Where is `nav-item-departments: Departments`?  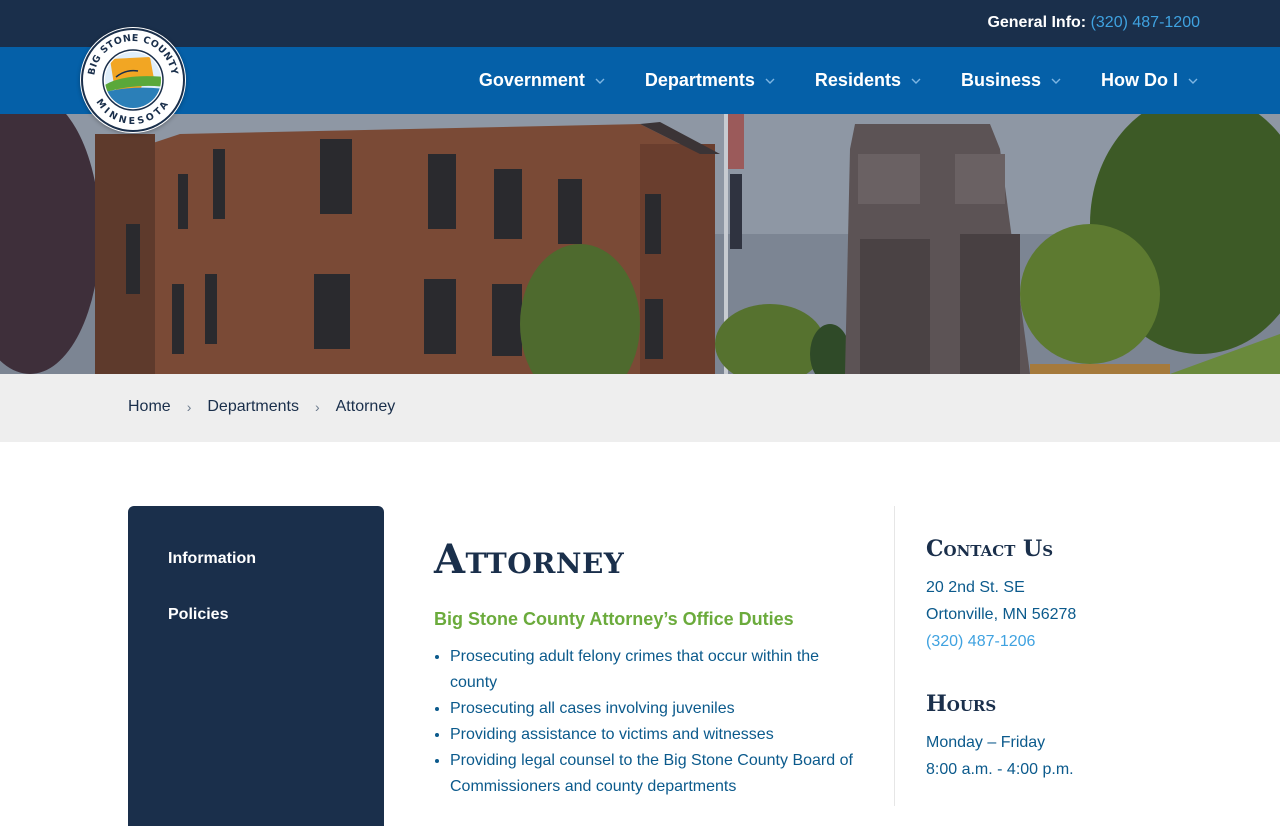 nav-item-departments: Departments is located at coordinates (710, 80).